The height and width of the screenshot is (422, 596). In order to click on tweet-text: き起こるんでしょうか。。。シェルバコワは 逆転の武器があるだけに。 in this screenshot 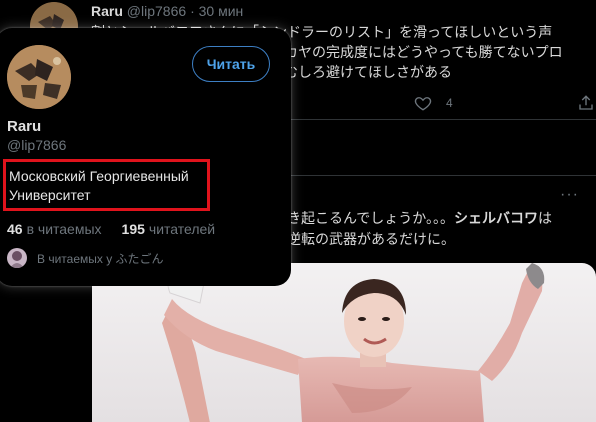, I will do `click(439, 229)`.